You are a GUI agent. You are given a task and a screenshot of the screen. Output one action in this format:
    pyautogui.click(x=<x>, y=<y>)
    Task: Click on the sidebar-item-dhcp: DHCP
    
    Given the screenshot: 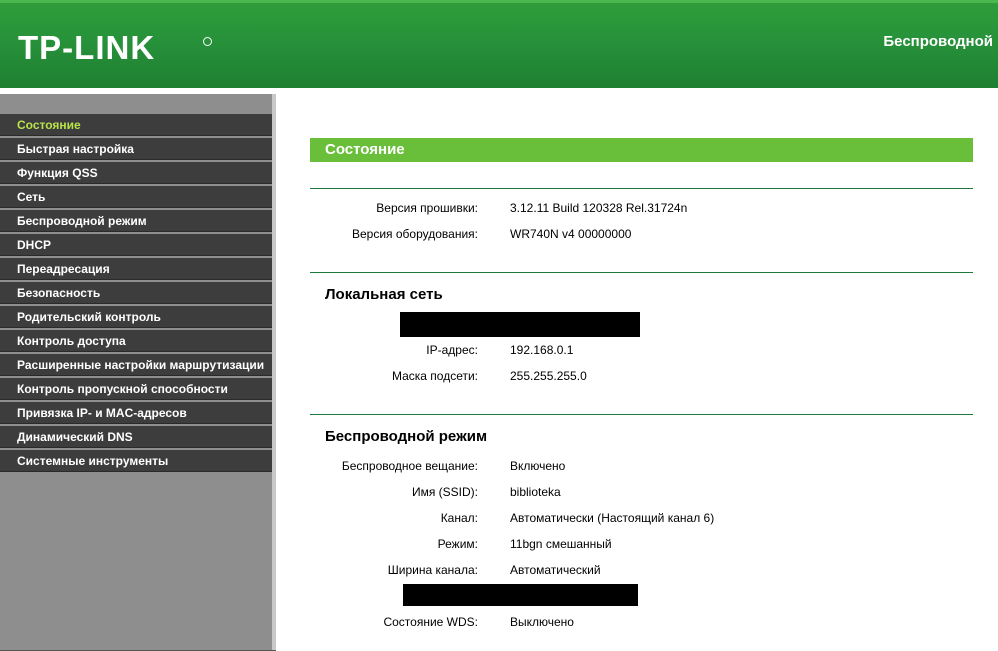 What is the action you would take?
    pyautogui.click(x=136, y=245)
    